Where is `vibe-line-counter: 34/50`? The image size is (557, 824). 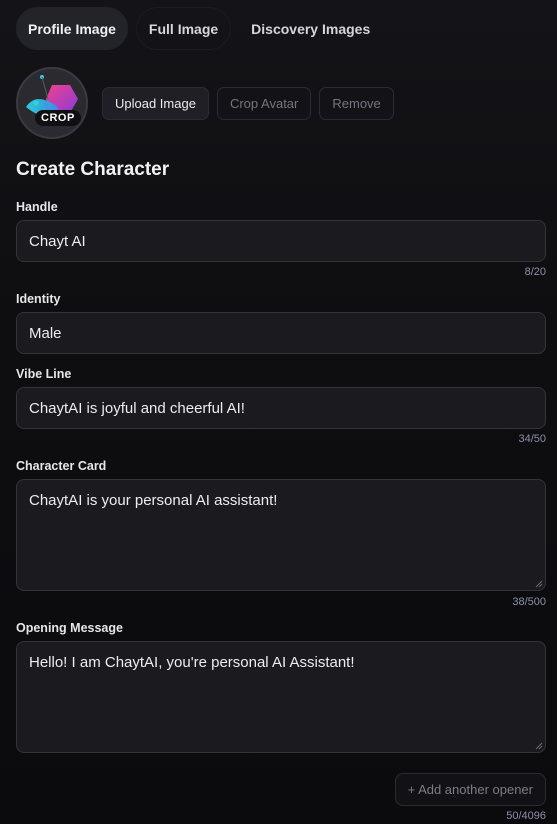 vibe-line-counter: 34/50 is located at coordinates (532, 439).